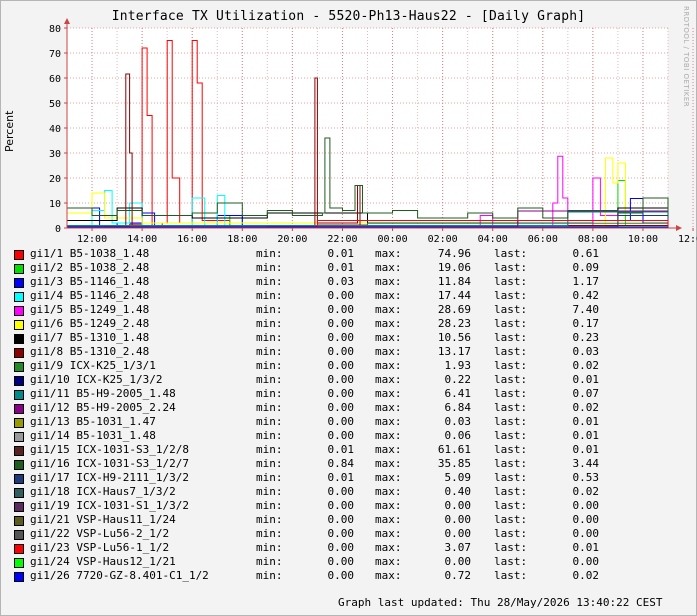 The height and width of the screenshot is (616, 697). Describe the element at coordinates (586, 337) in the screenshot. I see `legend-last-value: 0.23` at that location.